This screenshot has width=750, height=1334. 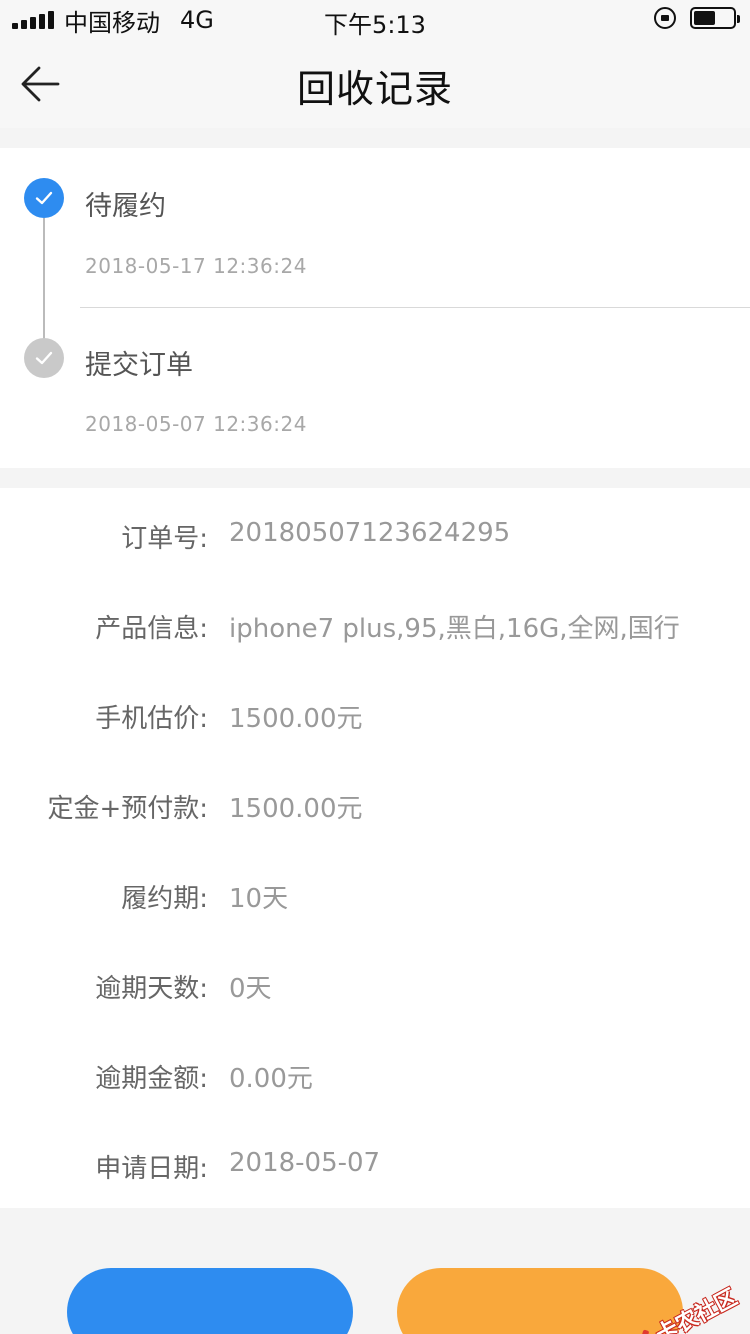 What do you see at coordinates (370, 533) in the screenshot?
I see `detail-value: 20180507123624295` at bounding box center [370, 533].